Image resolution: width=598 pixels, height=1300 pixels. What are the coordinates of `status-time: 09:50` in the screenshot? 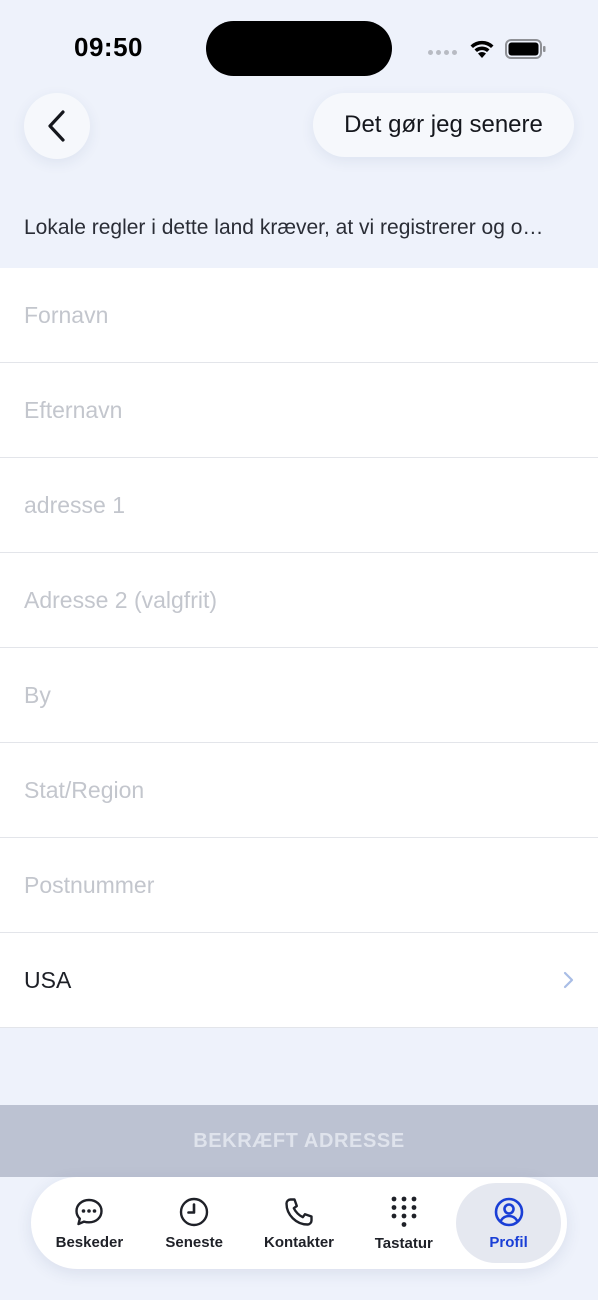 It's located at (108, 47).